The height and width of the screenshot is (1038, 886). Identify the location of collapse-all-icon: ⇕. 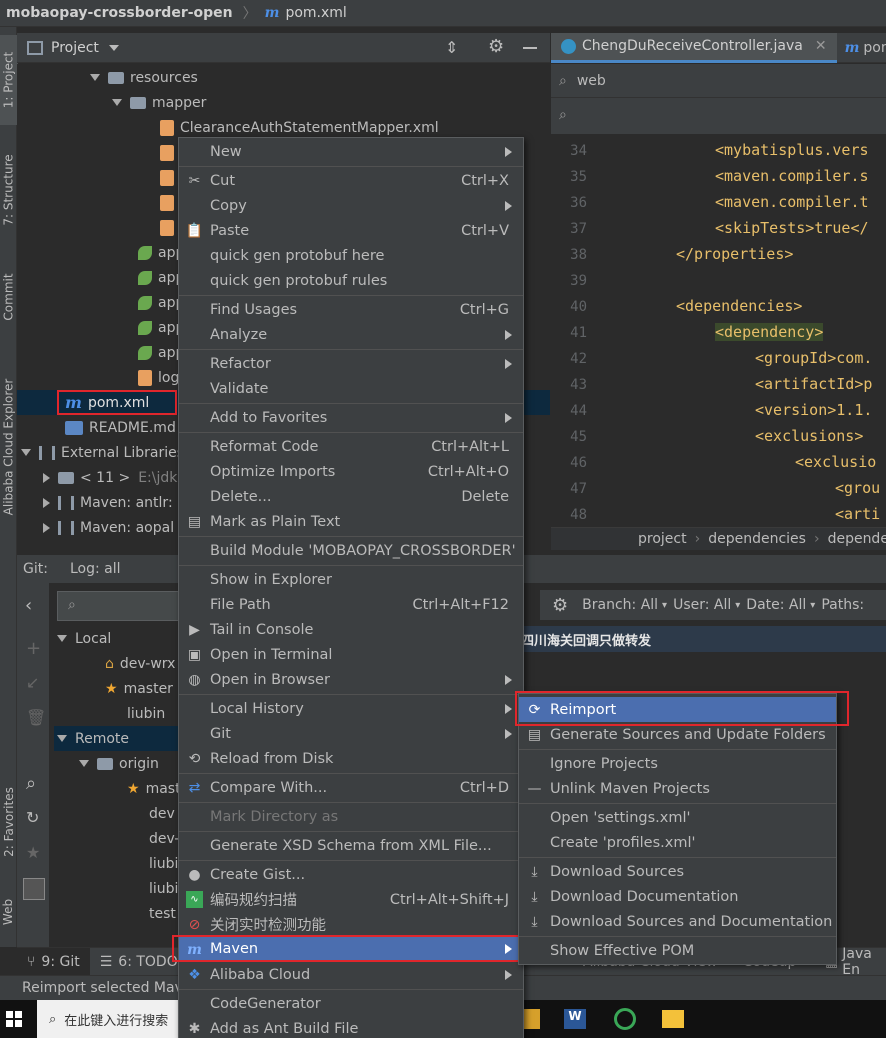
(451, 47).